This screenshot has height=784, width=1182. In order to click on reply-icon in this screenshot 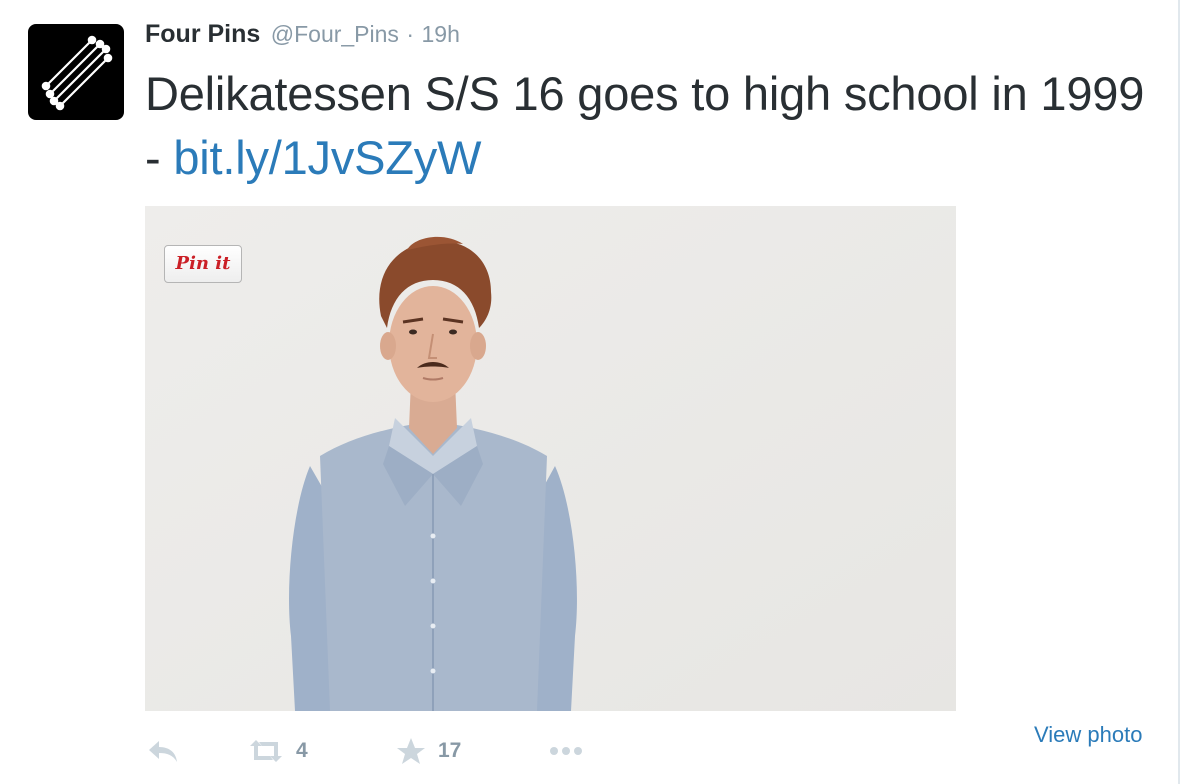, I will do `click(163, 751)`.